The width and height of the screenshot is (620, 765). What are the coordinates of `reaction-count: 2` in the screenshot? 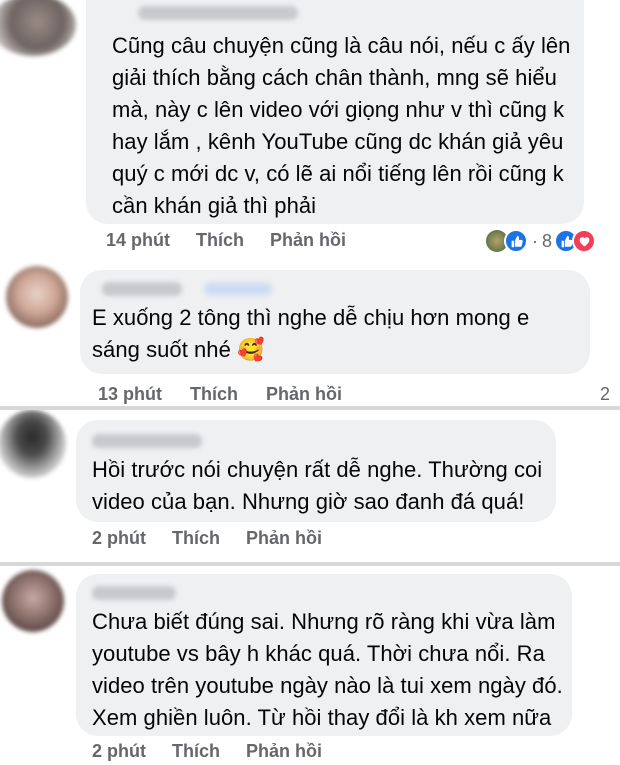 It's located at (605, 394).